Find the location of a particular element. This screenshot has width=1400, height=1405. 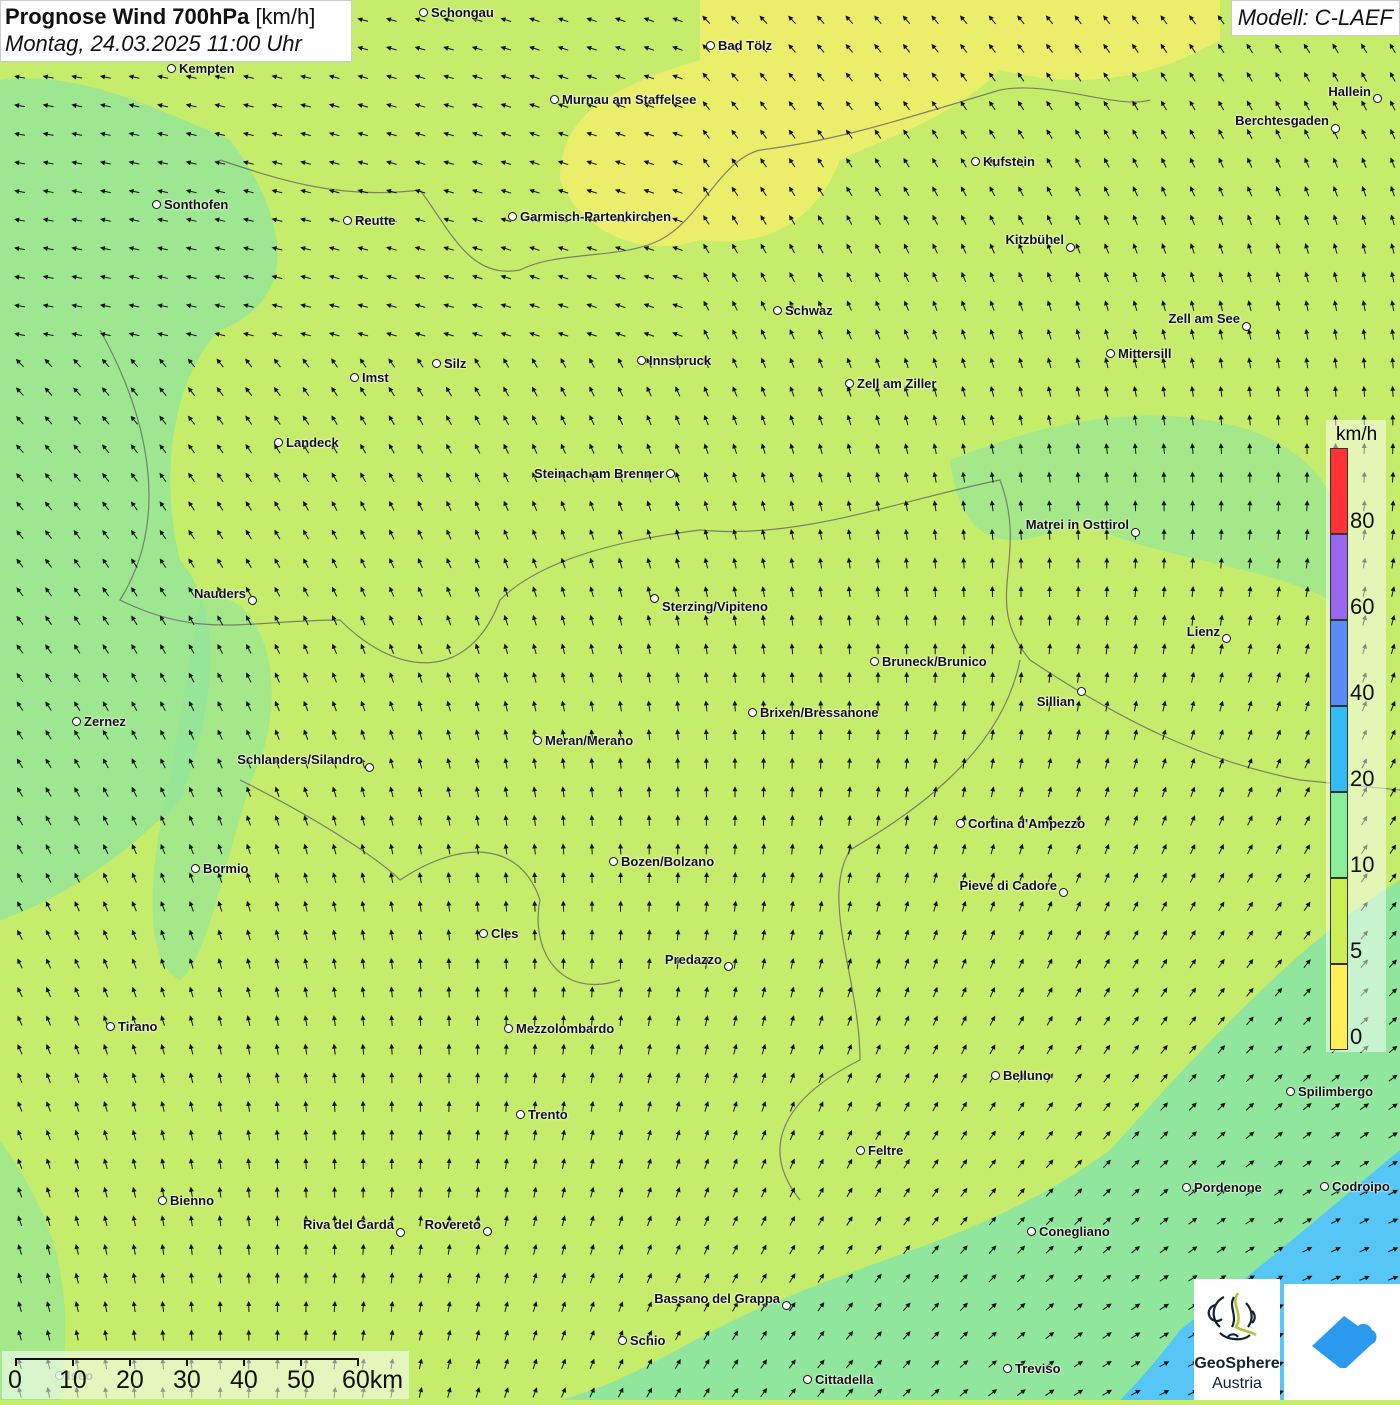

city-label: Predazzo is located at coordinates (693, 959).